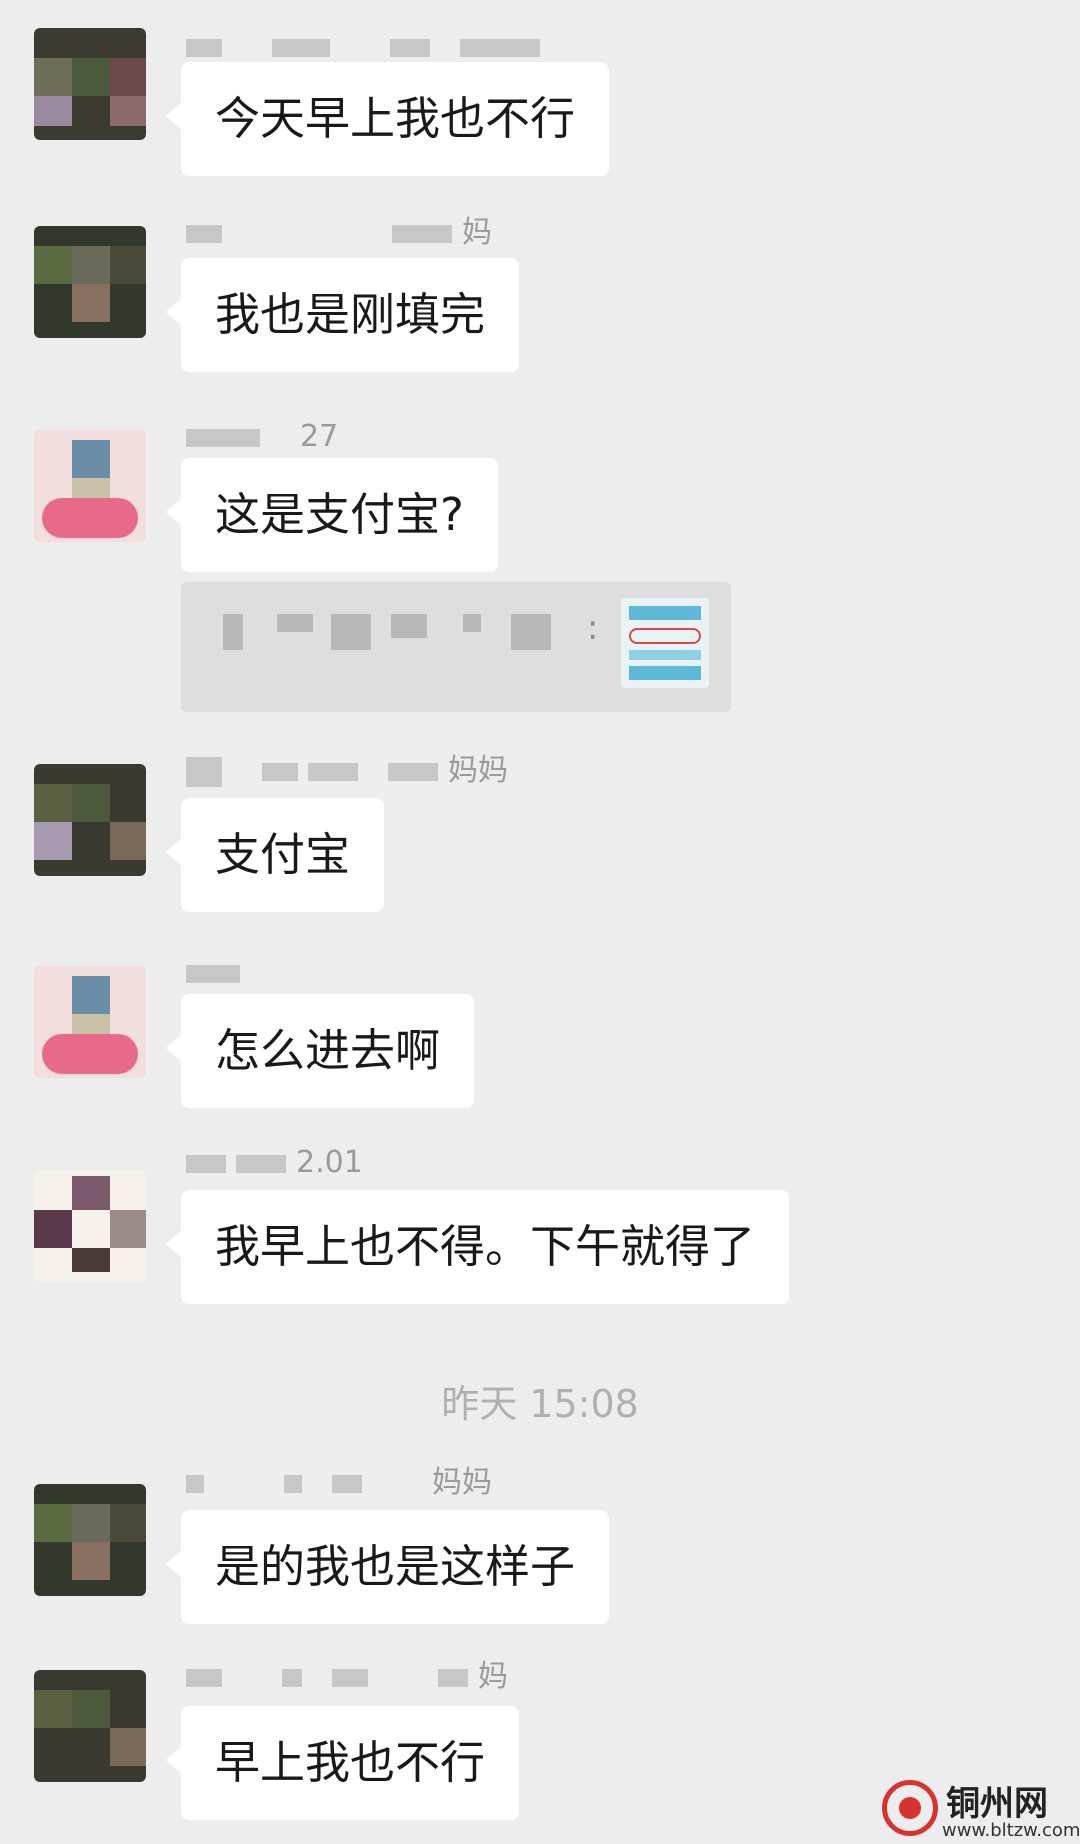 This screenshot has width=1080, height=1844. Describe the element at coordinates (456, 647) in the screenshot. I see `quoted-message: :` at that location.